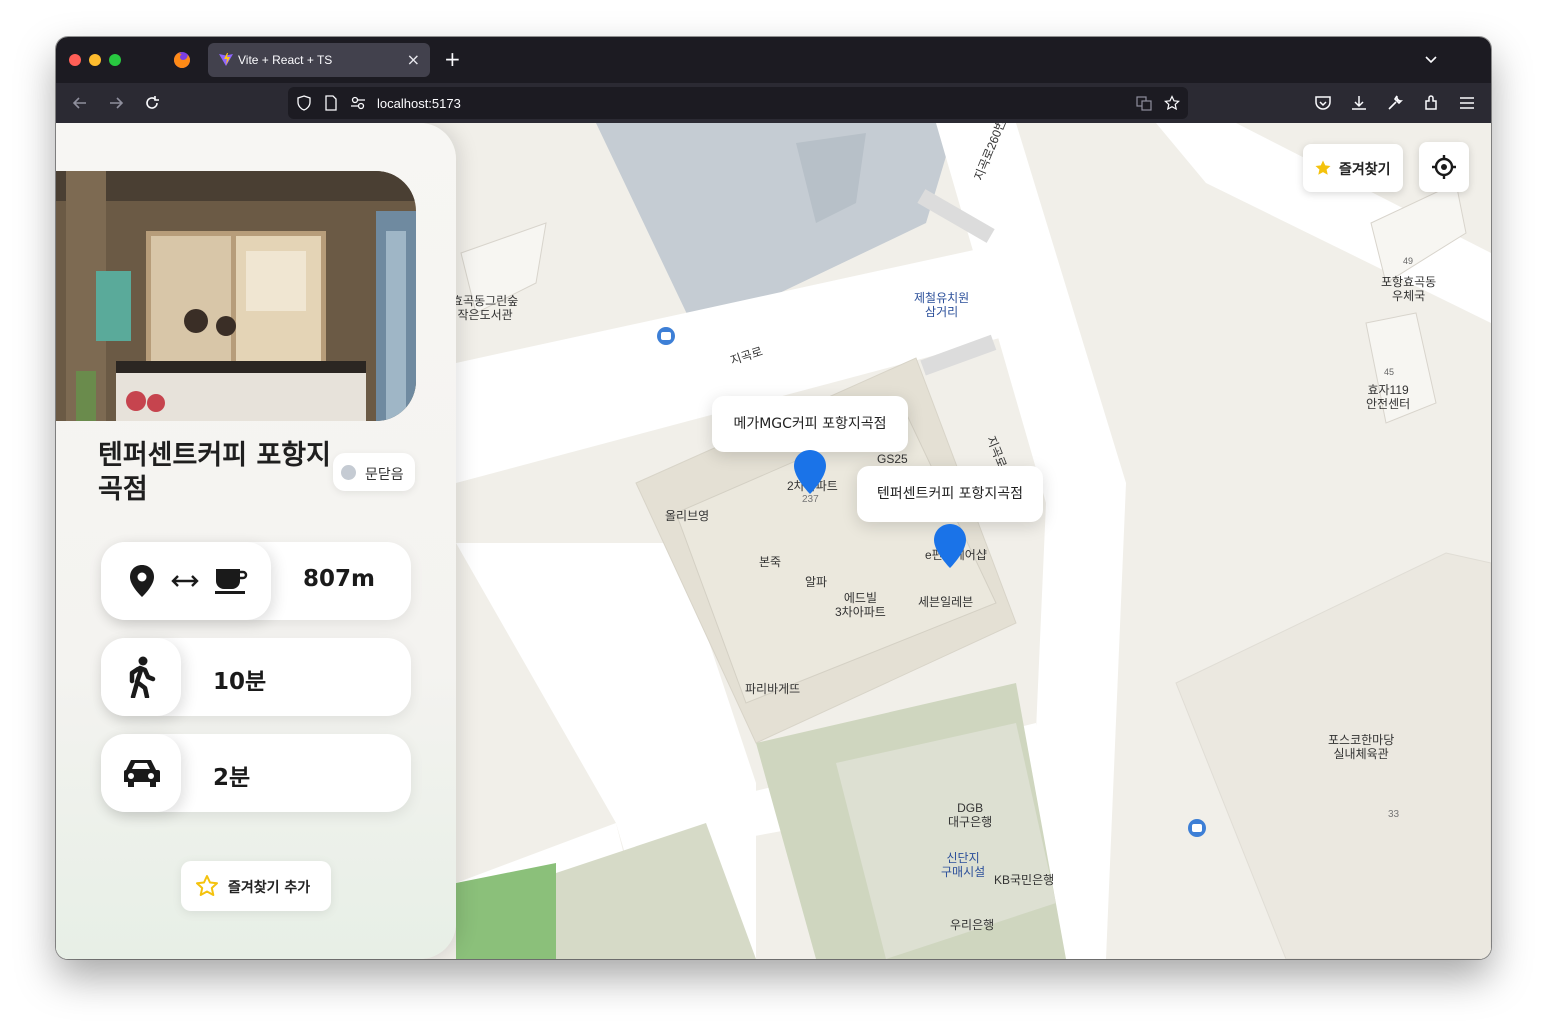 The width and height of the screenshot is (1547, 1034). Describe the element at coordinates (1323, 167) in the screenshot. I see `star-filled-icon` at that location.